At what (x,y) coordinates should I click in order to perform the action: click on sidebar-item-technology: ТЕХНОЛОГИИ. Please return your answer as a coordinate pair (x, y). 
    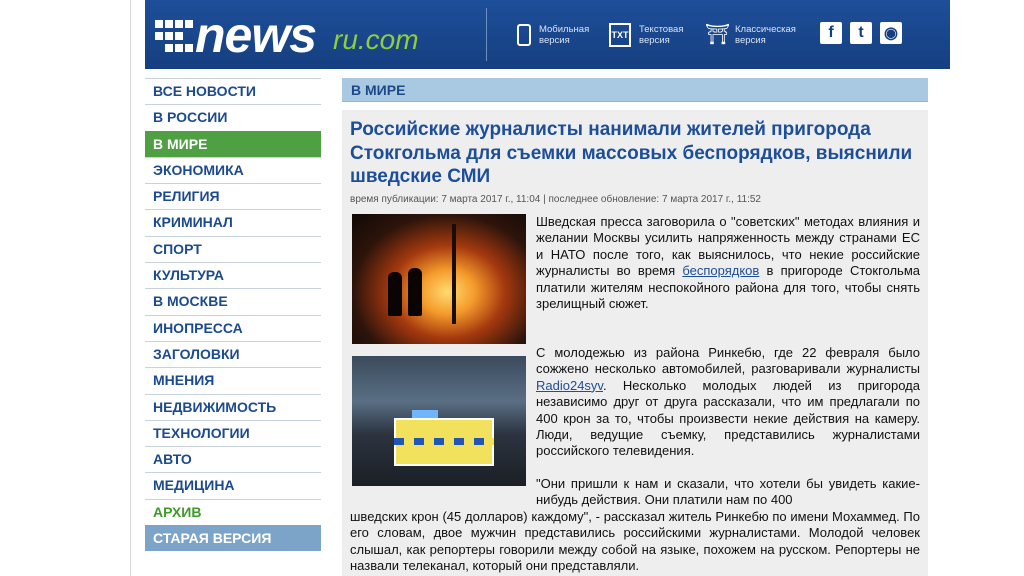
    Looking at the image, I should click on (233, 433).